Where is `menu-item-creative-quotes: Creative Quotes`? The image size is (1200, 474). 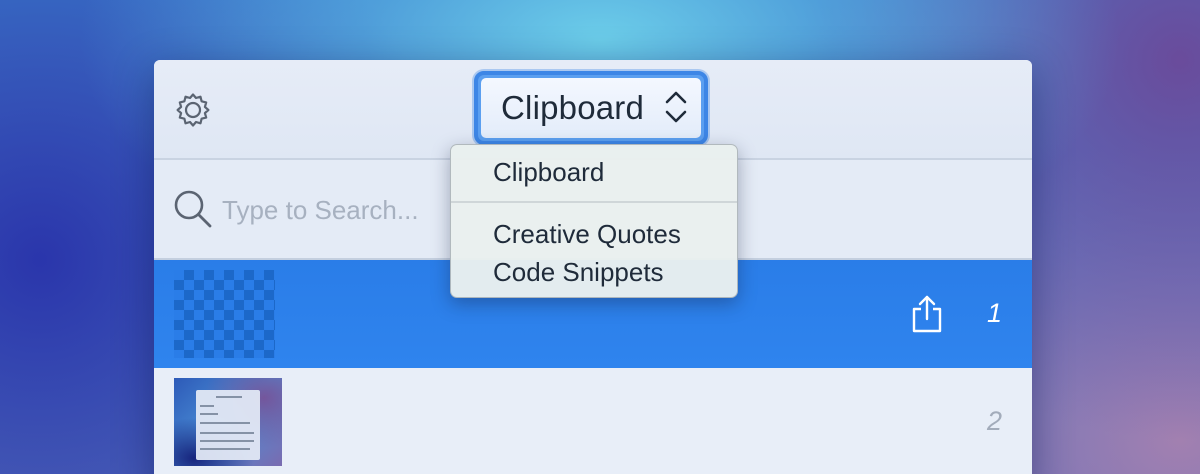 menu-item-creative-quotes: Creative Quotes is located at coordinates (587, 234).